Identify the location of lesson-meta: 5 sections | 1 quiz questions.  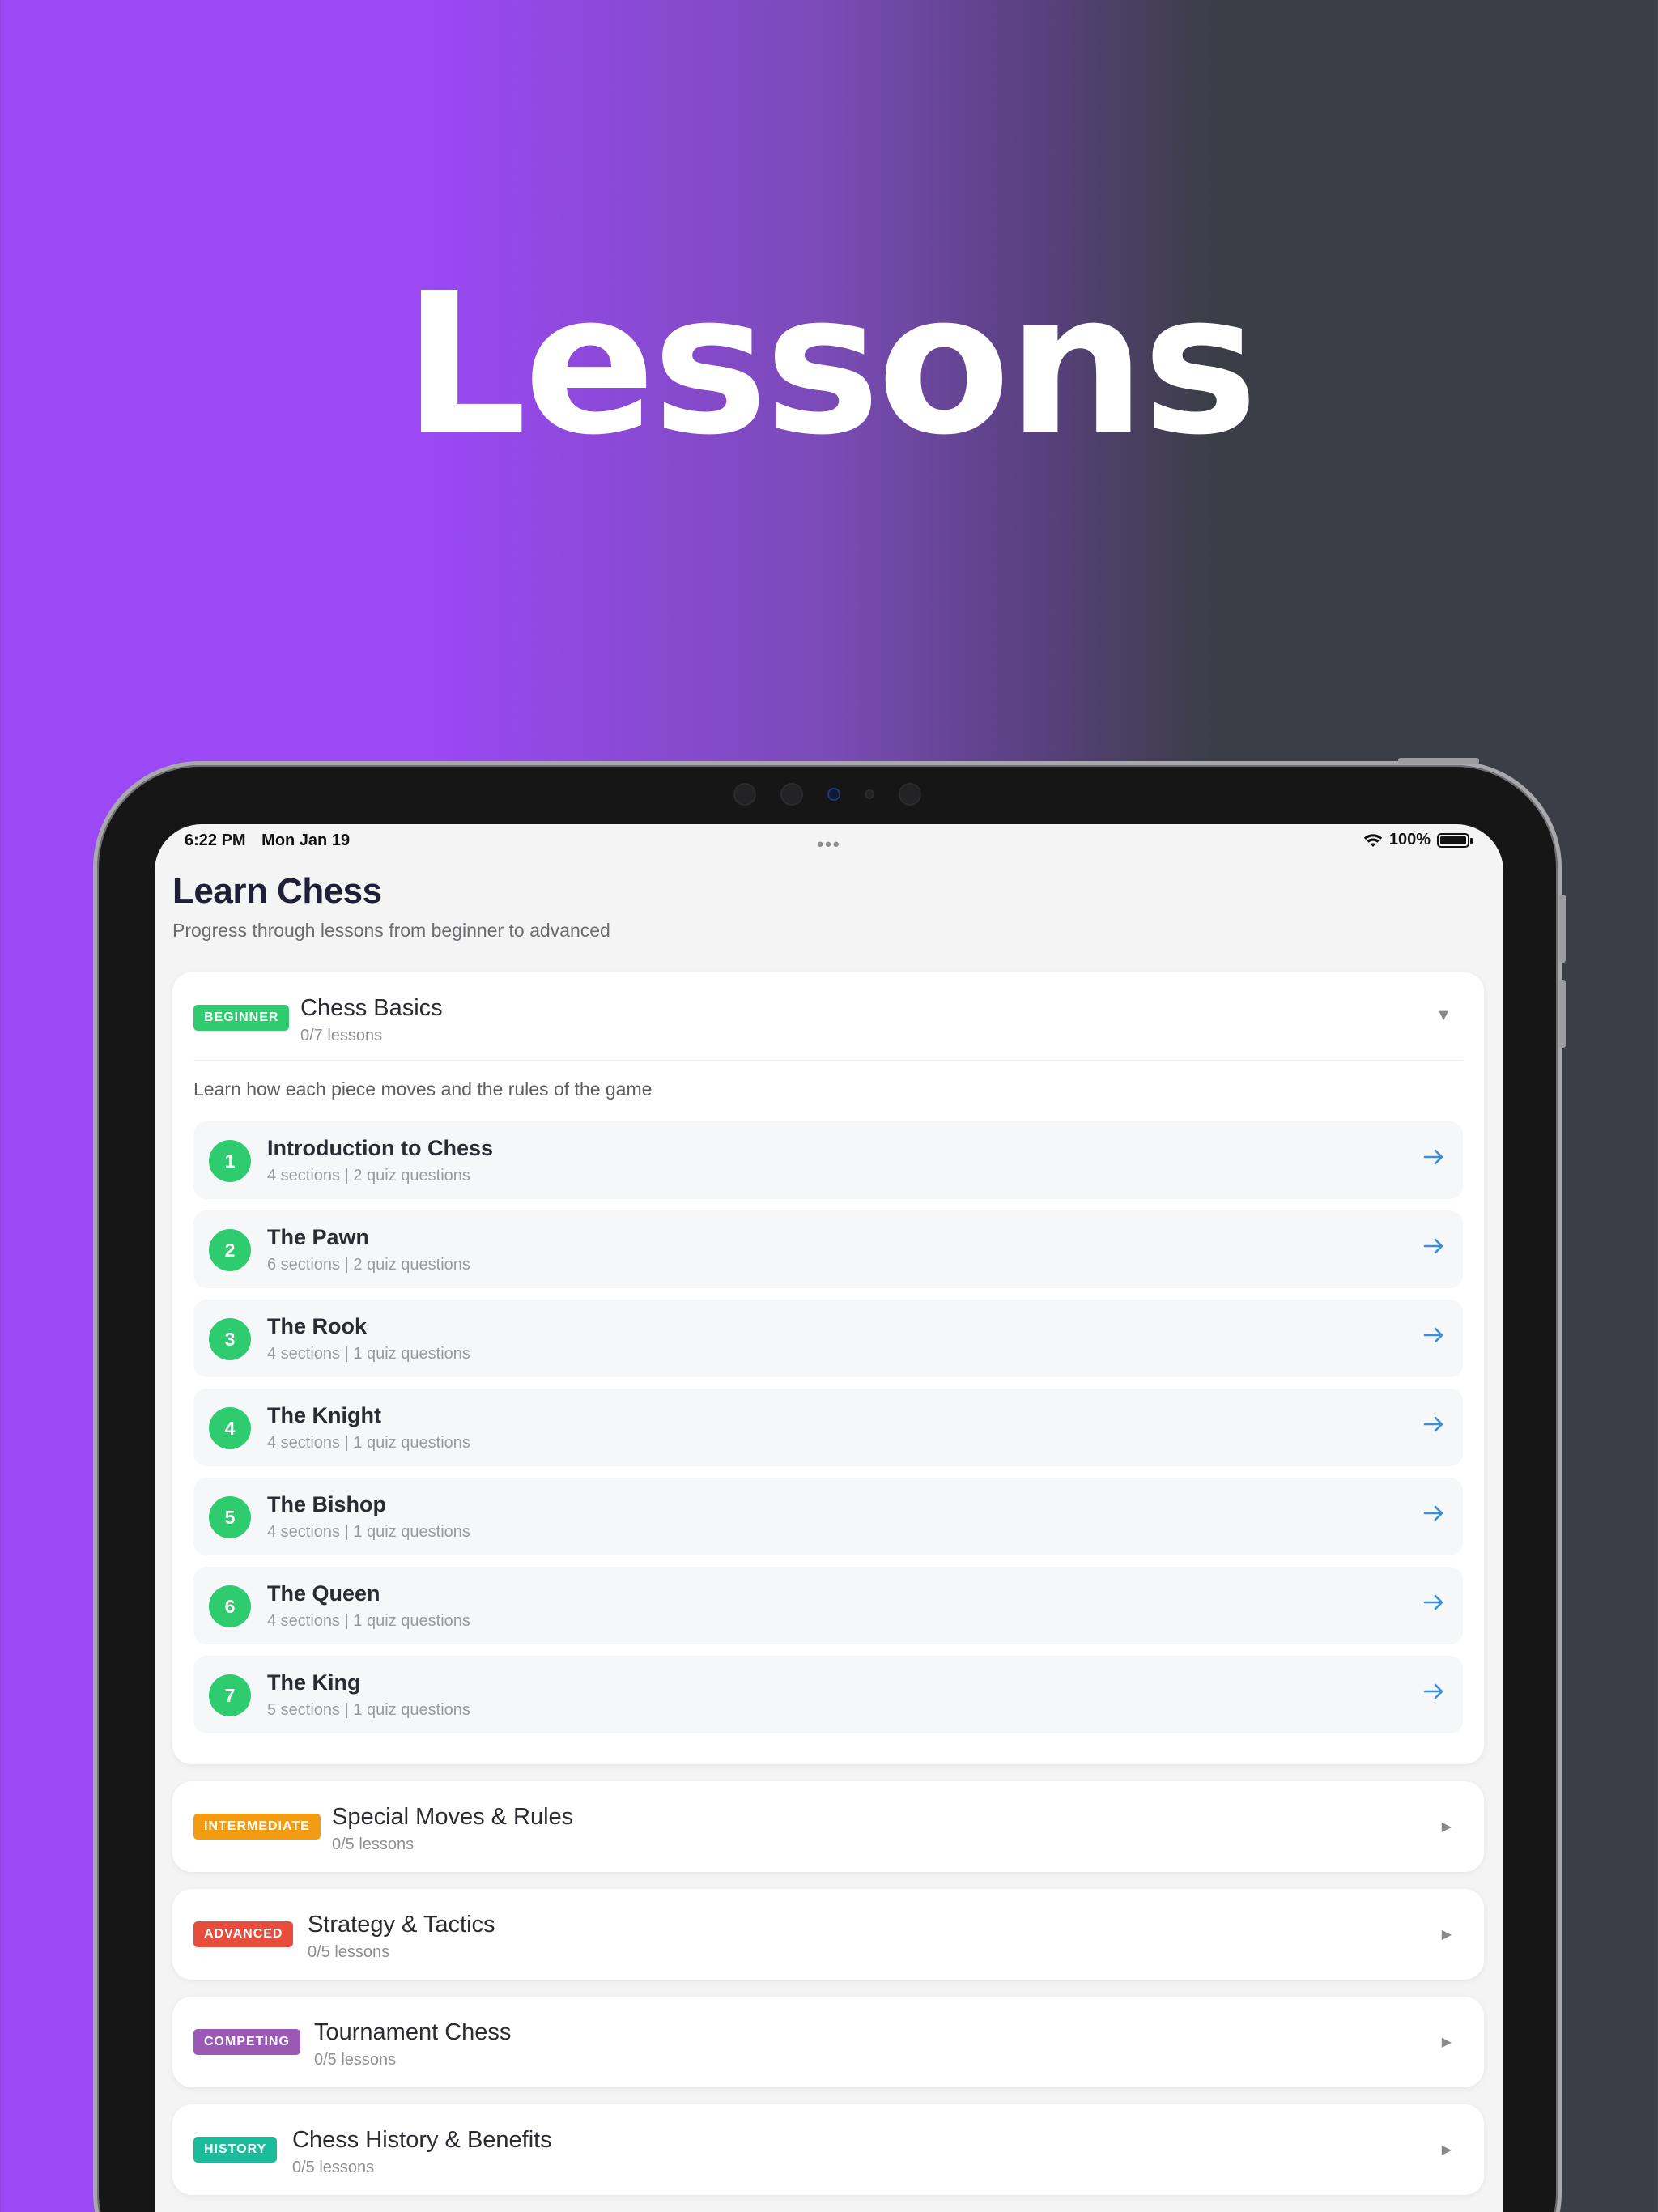
(368, 1710).